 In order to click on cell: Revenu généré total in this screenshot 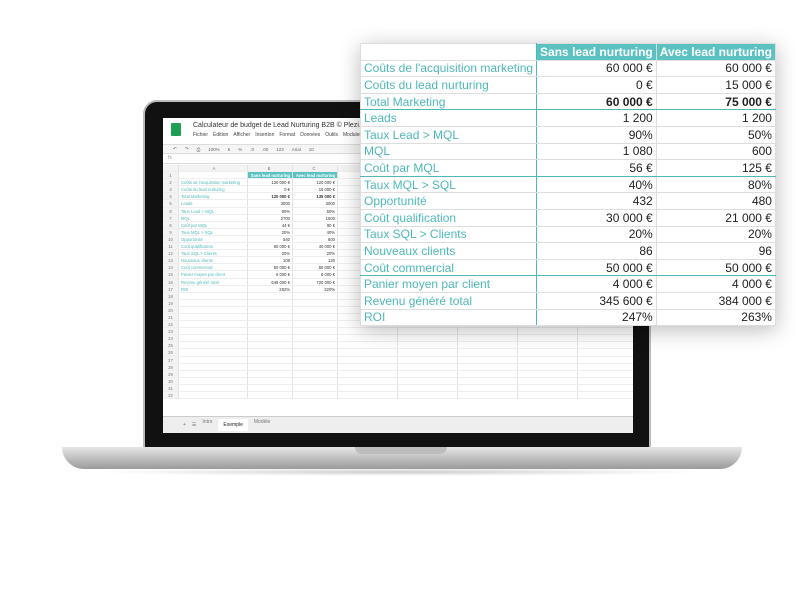, I will do `click(213, 281)`.